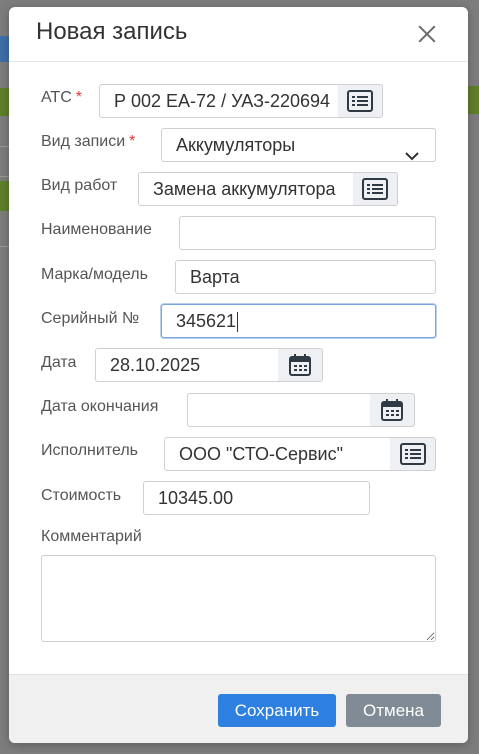 This screenshot has height=754, width=479. I want to click on record-type-label: Вид записи *, so click(88, 141).